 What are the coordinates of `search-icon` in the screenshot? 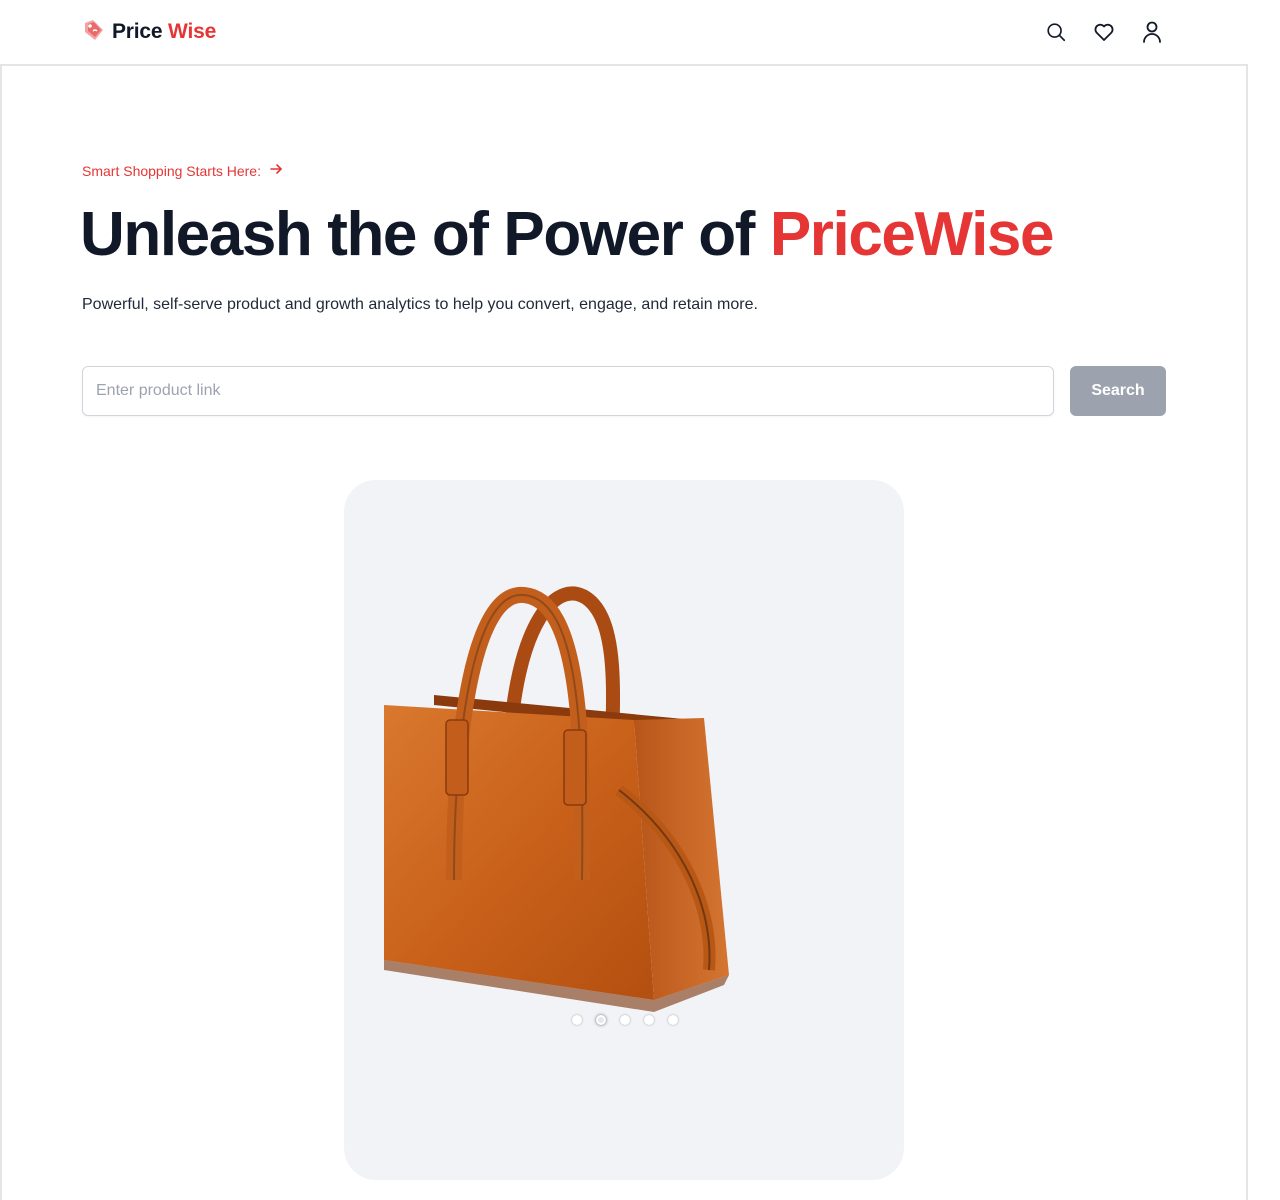 It's located at (1056, 32).